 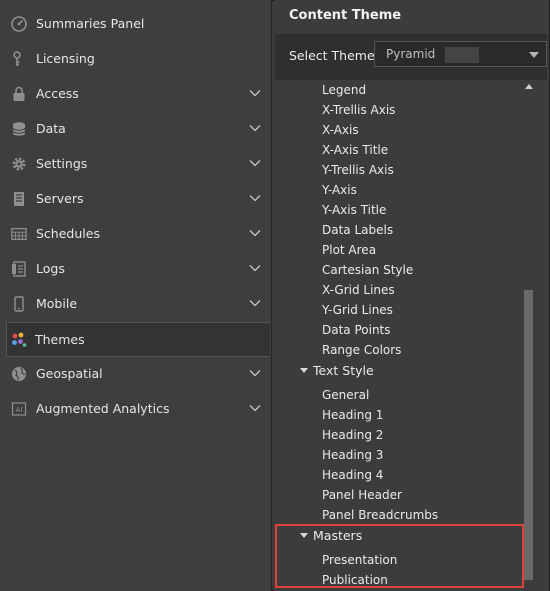 I want to click on highlight-box, so click(x=399, y=556).